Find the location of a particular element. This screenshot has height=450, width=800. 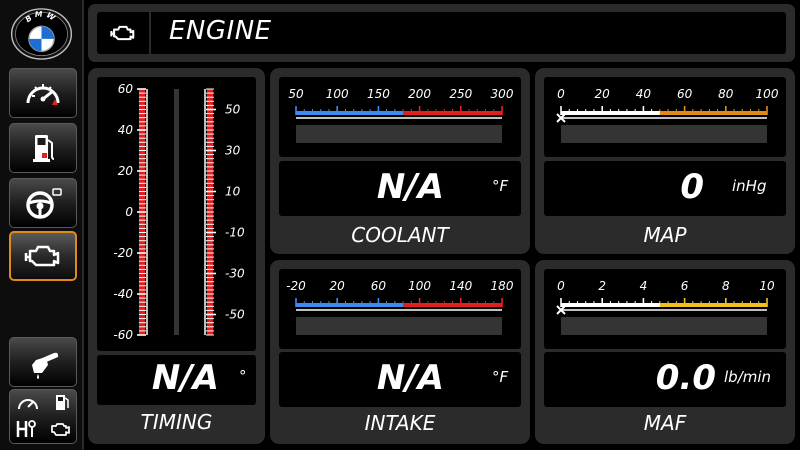

intake-scale-label: 140 is located at coordinates (460, 286).